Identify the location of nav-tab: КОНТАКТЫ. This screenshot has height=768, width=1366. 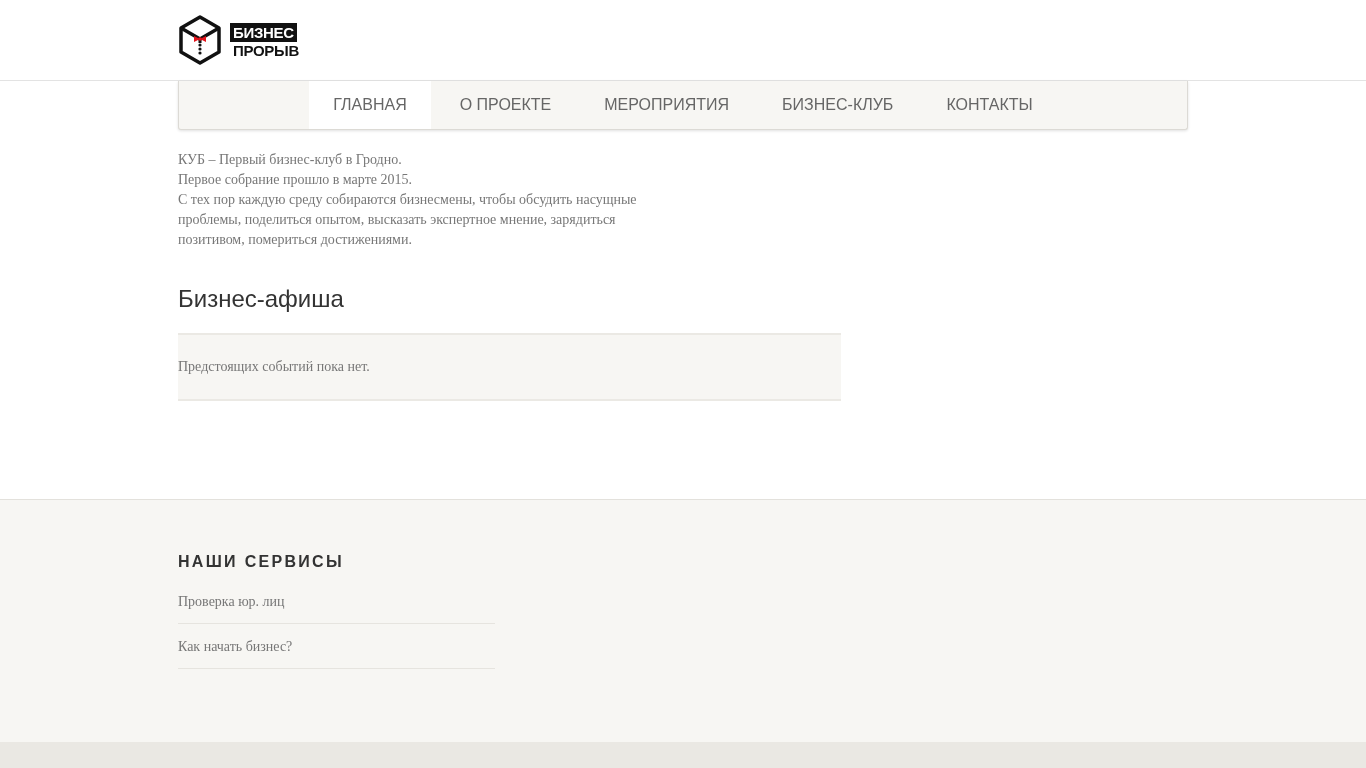
(989, 105).